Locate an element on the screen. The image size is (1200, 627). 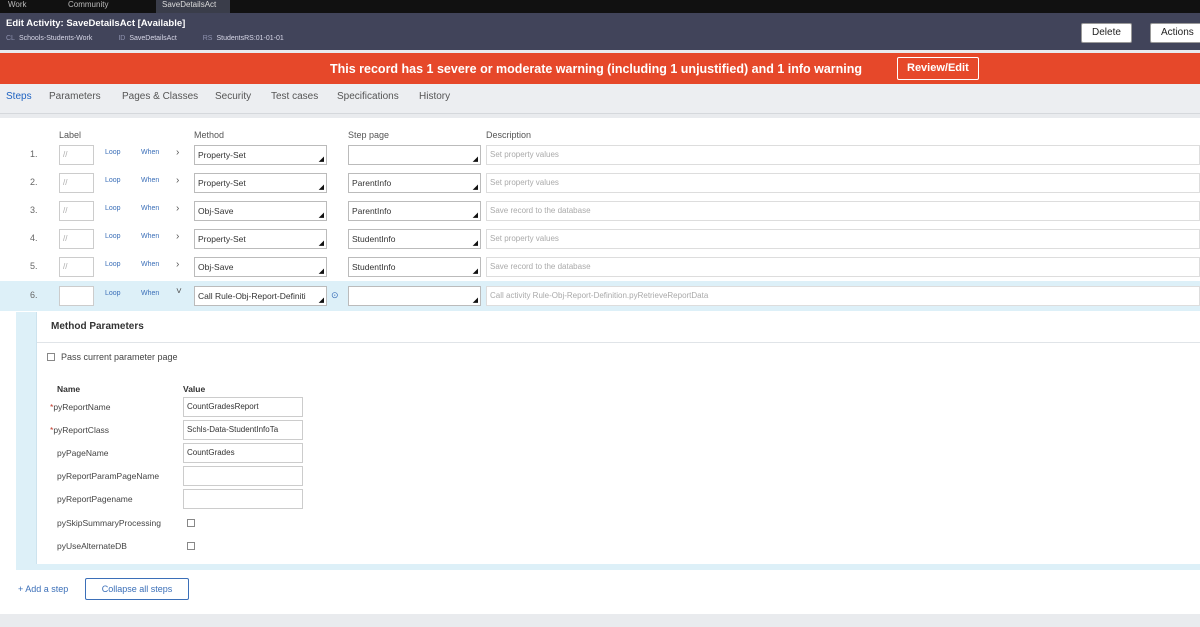
pass-param-page-label: Pass current parameter page is located at coordinates (119, 357).